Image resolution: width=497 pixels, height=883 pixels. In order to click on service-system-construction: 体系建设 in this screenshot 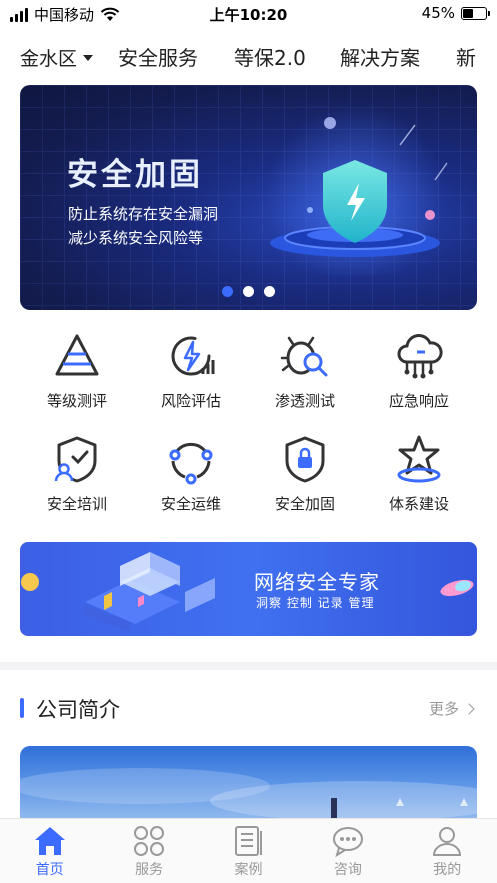, I will do `click(419, 473)`.